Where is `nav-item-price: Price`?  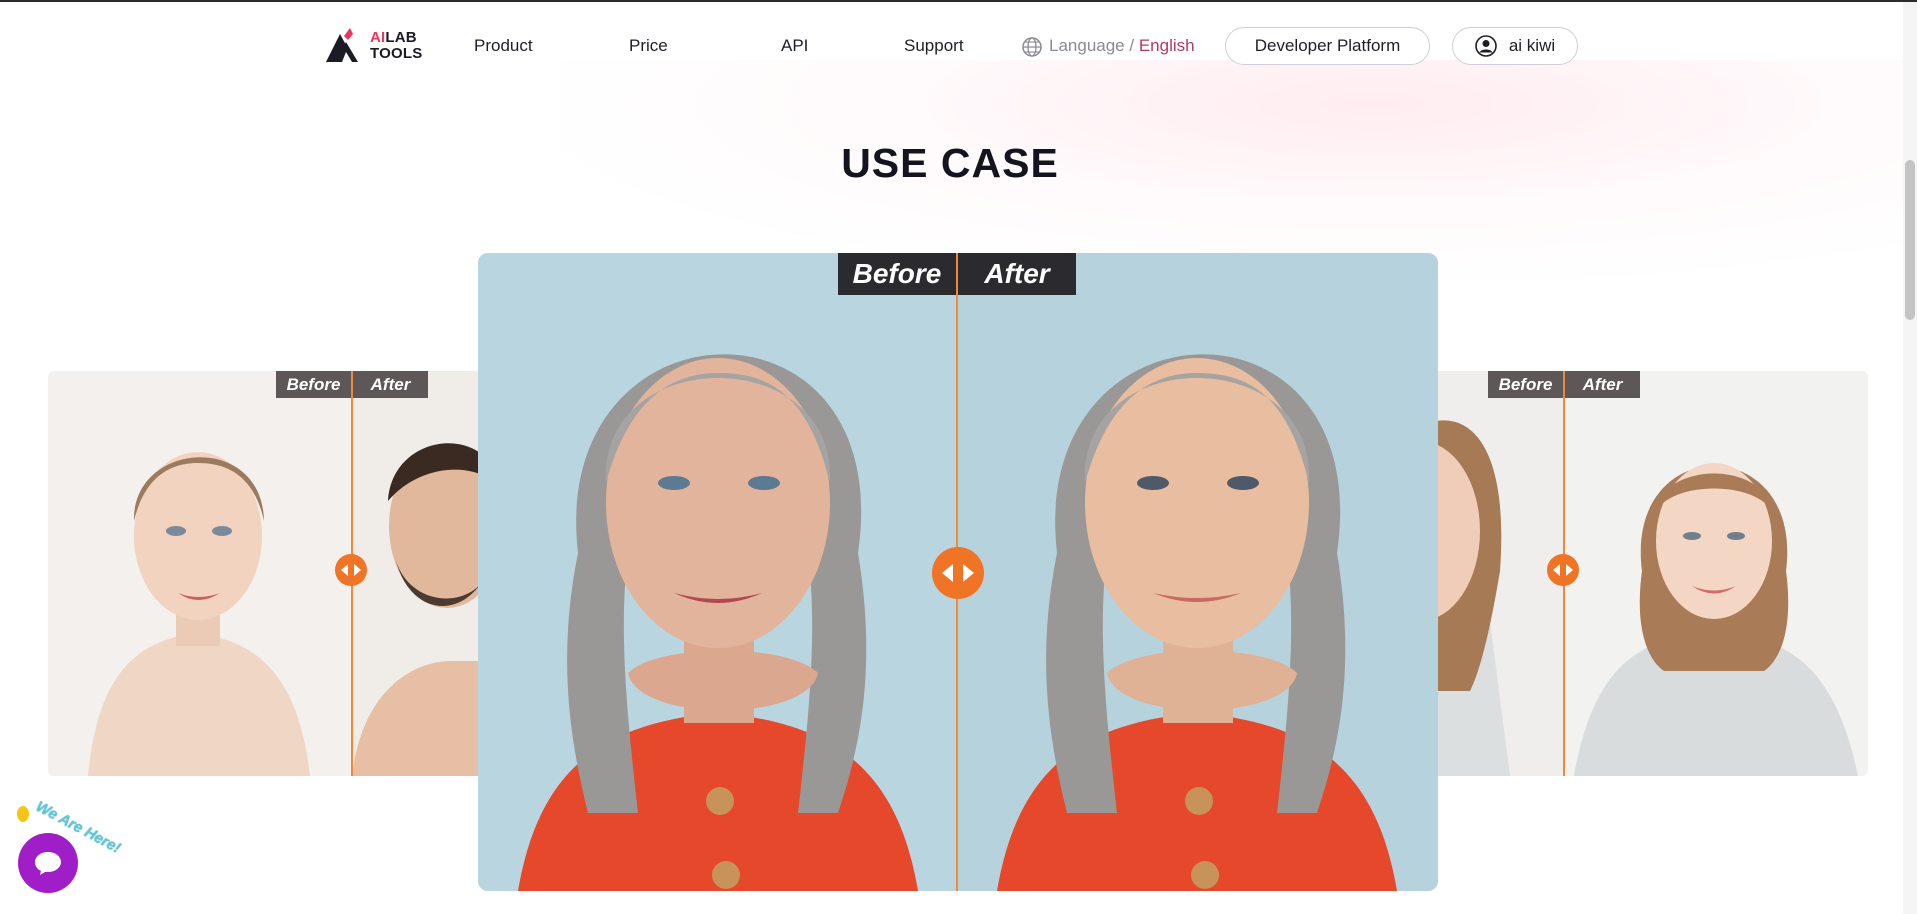
nav-item-price: Price is located at coordinates (648, 46).